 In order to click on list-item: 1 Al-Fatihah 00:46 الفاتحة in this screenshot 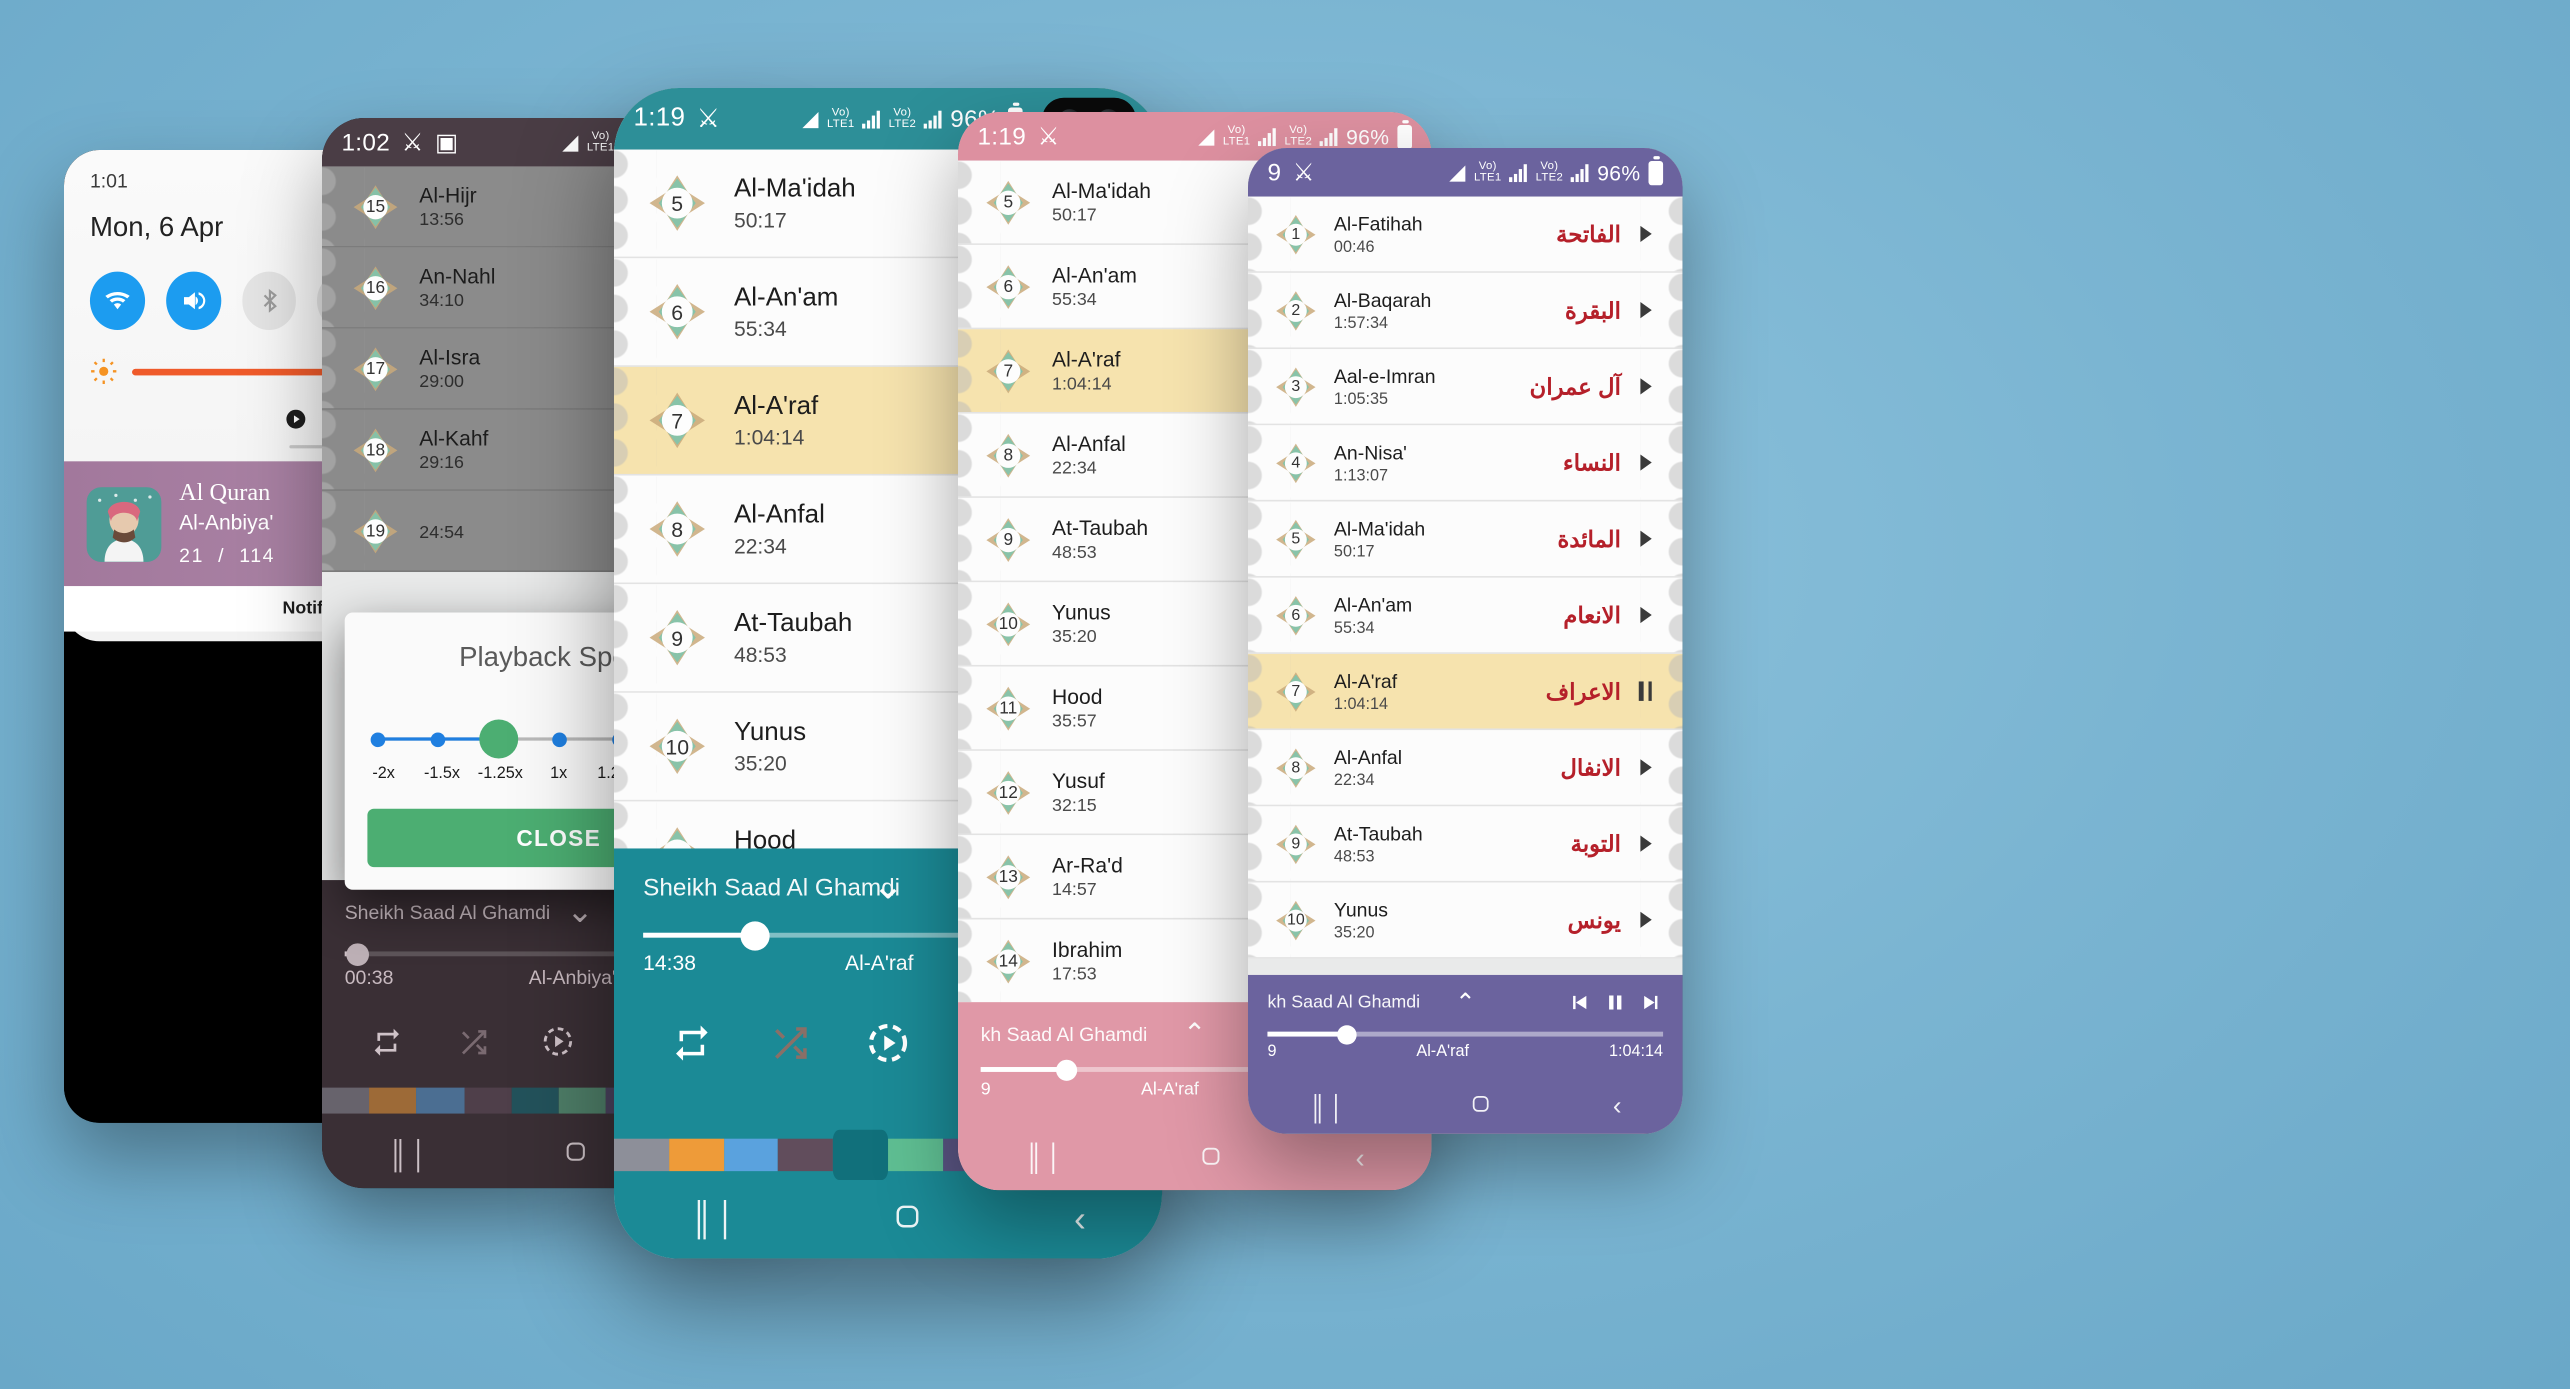, I will do `click(1465, 234)`.